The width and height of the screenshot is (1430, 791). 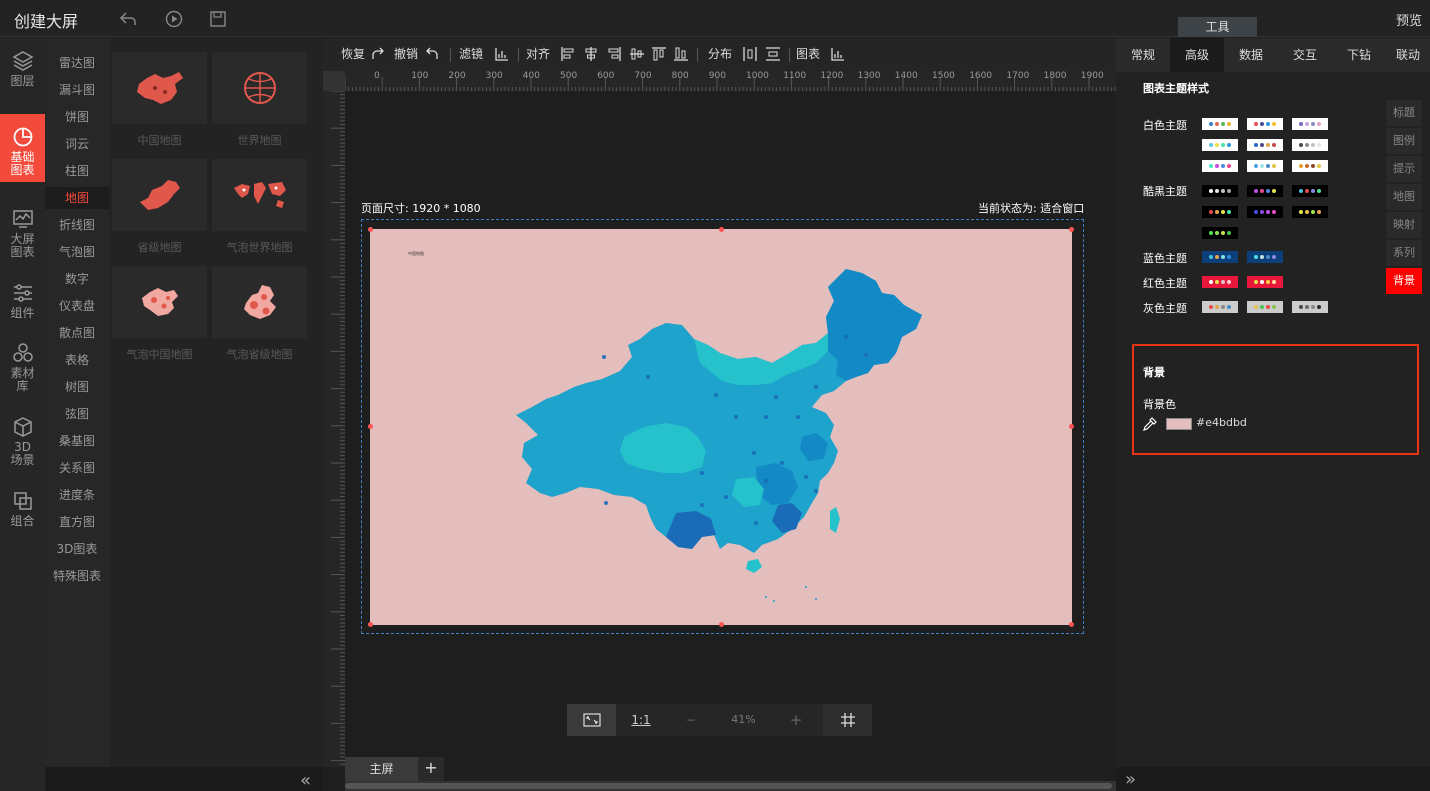 I want to click on align-middle-icon, so click(x=659, y=54).